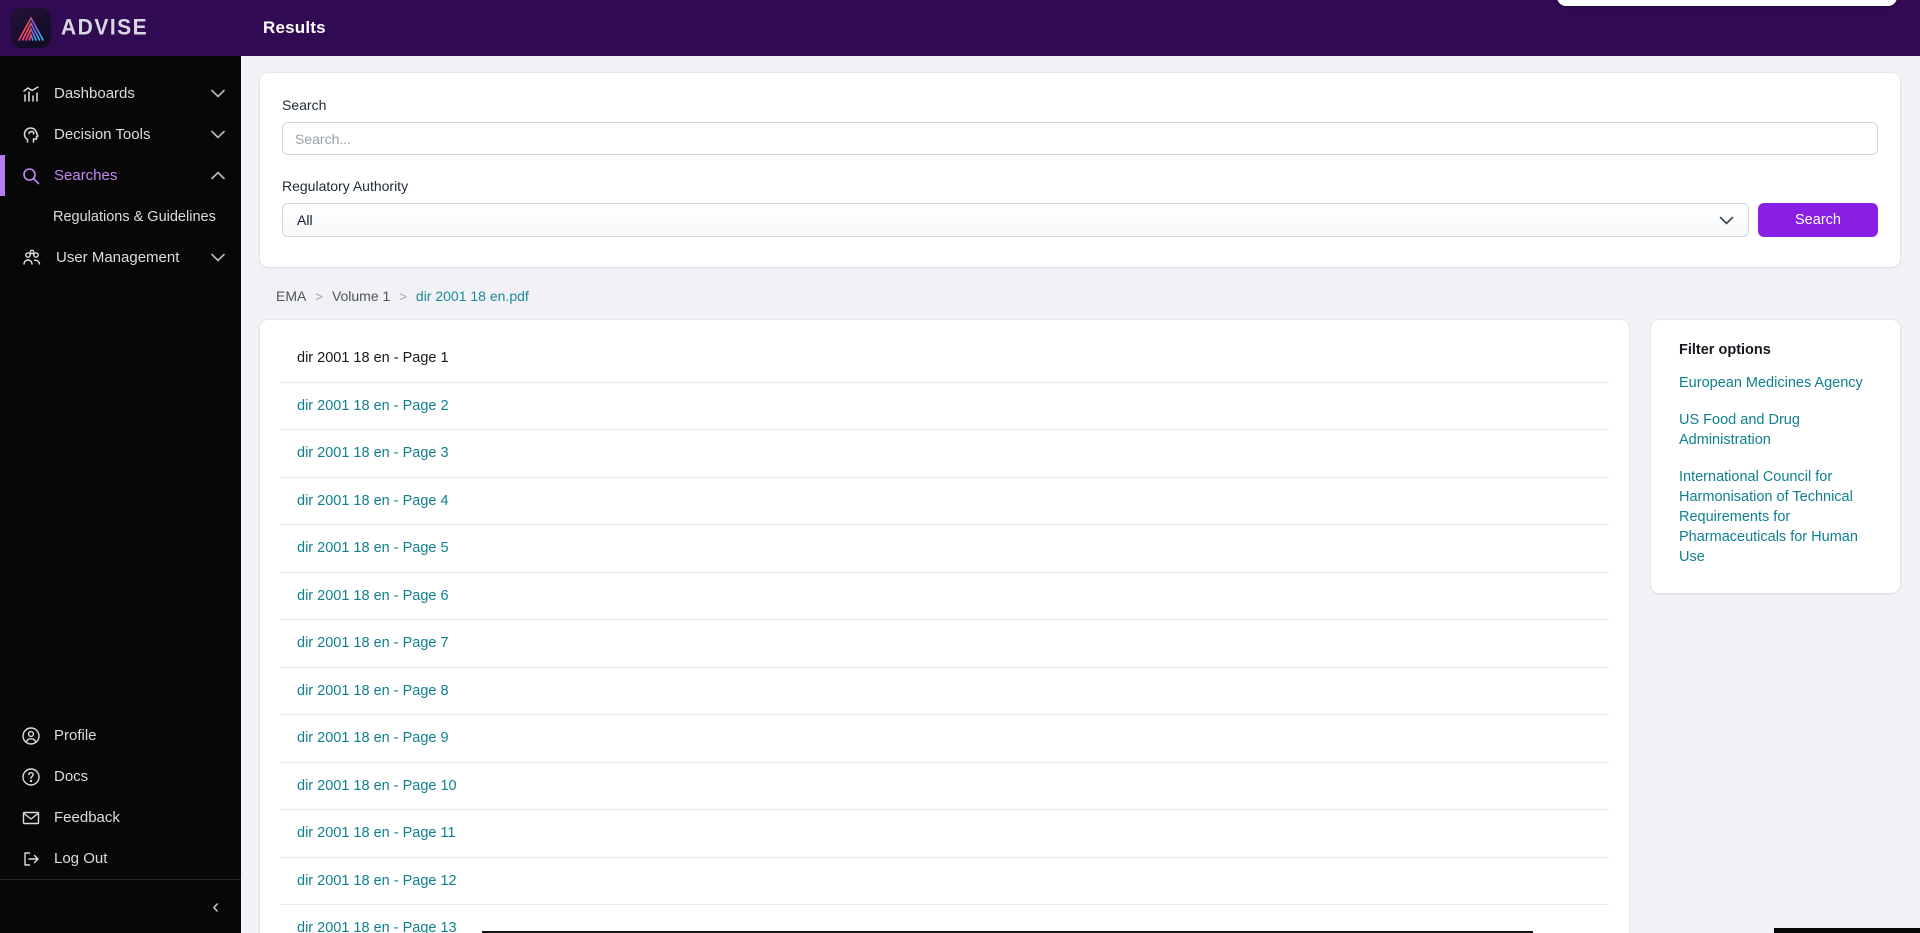 The height and width of the screenshot is (933, 1920). What do you see at coordinates (105, 27) in the screenshot?
I see `advise-wordmark: ADVISE` at bounding box center [105, 27].